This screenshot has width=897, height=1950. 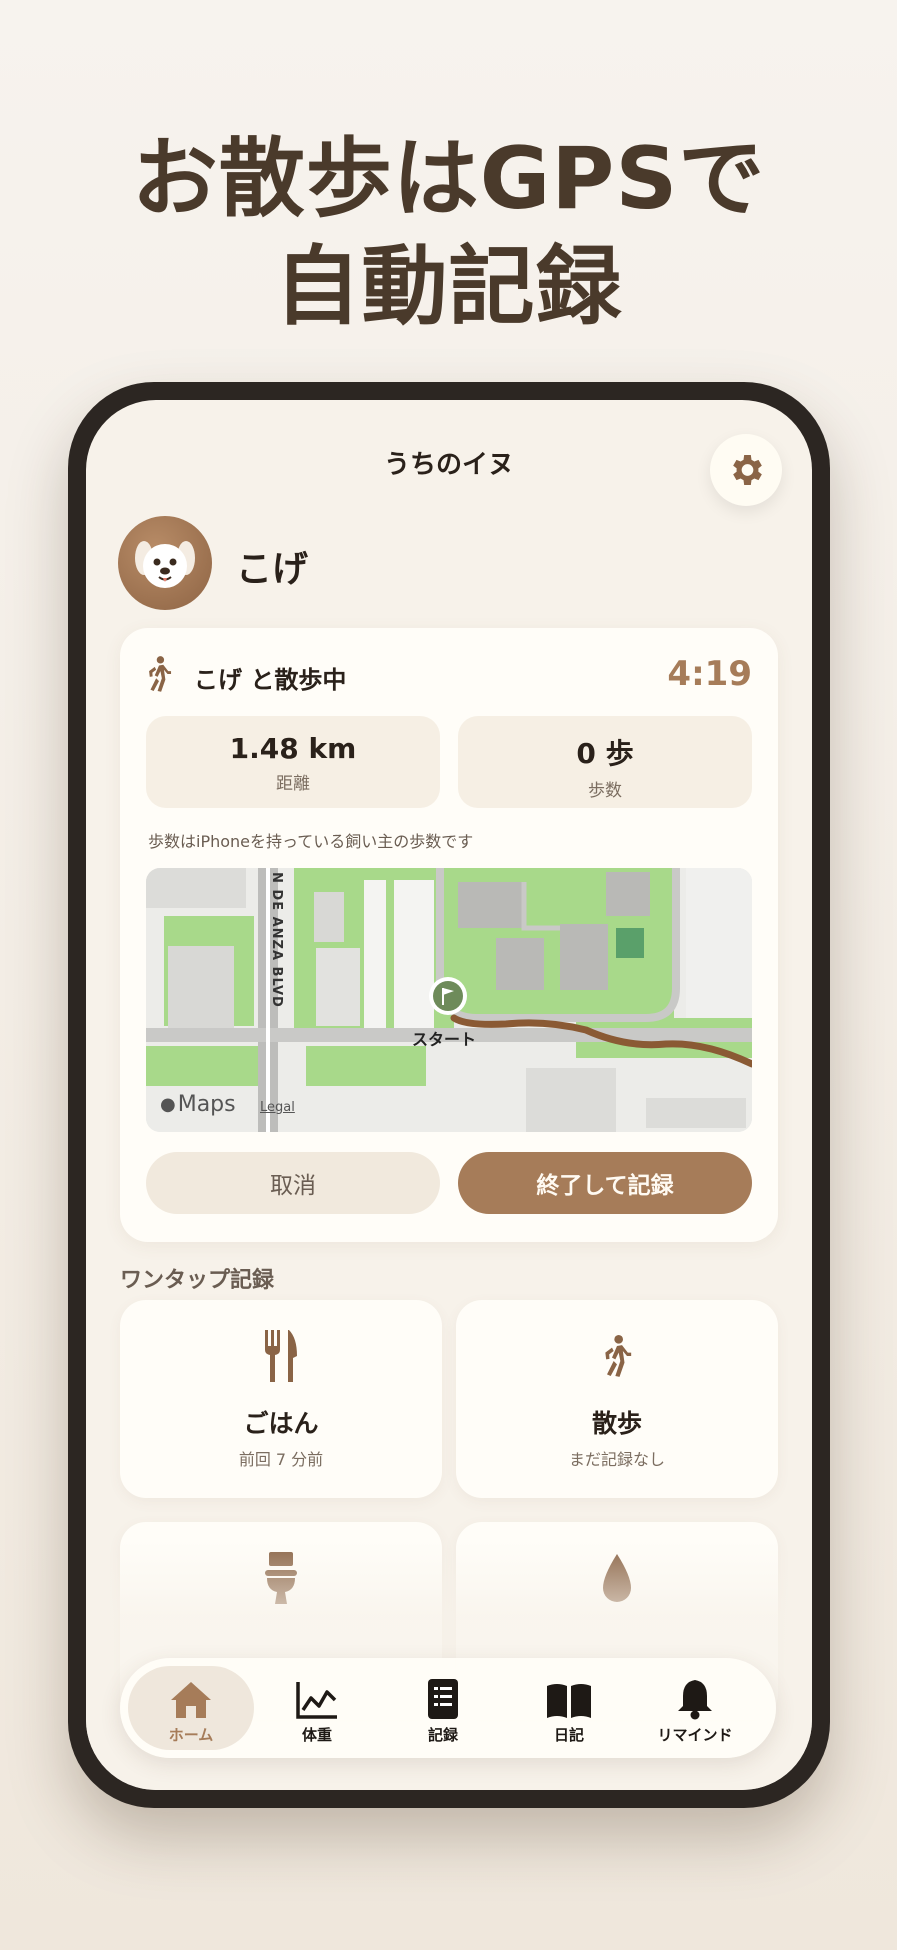 I want to click on distance-stat: 1.48 km 距離, so click(x=293, y=762).